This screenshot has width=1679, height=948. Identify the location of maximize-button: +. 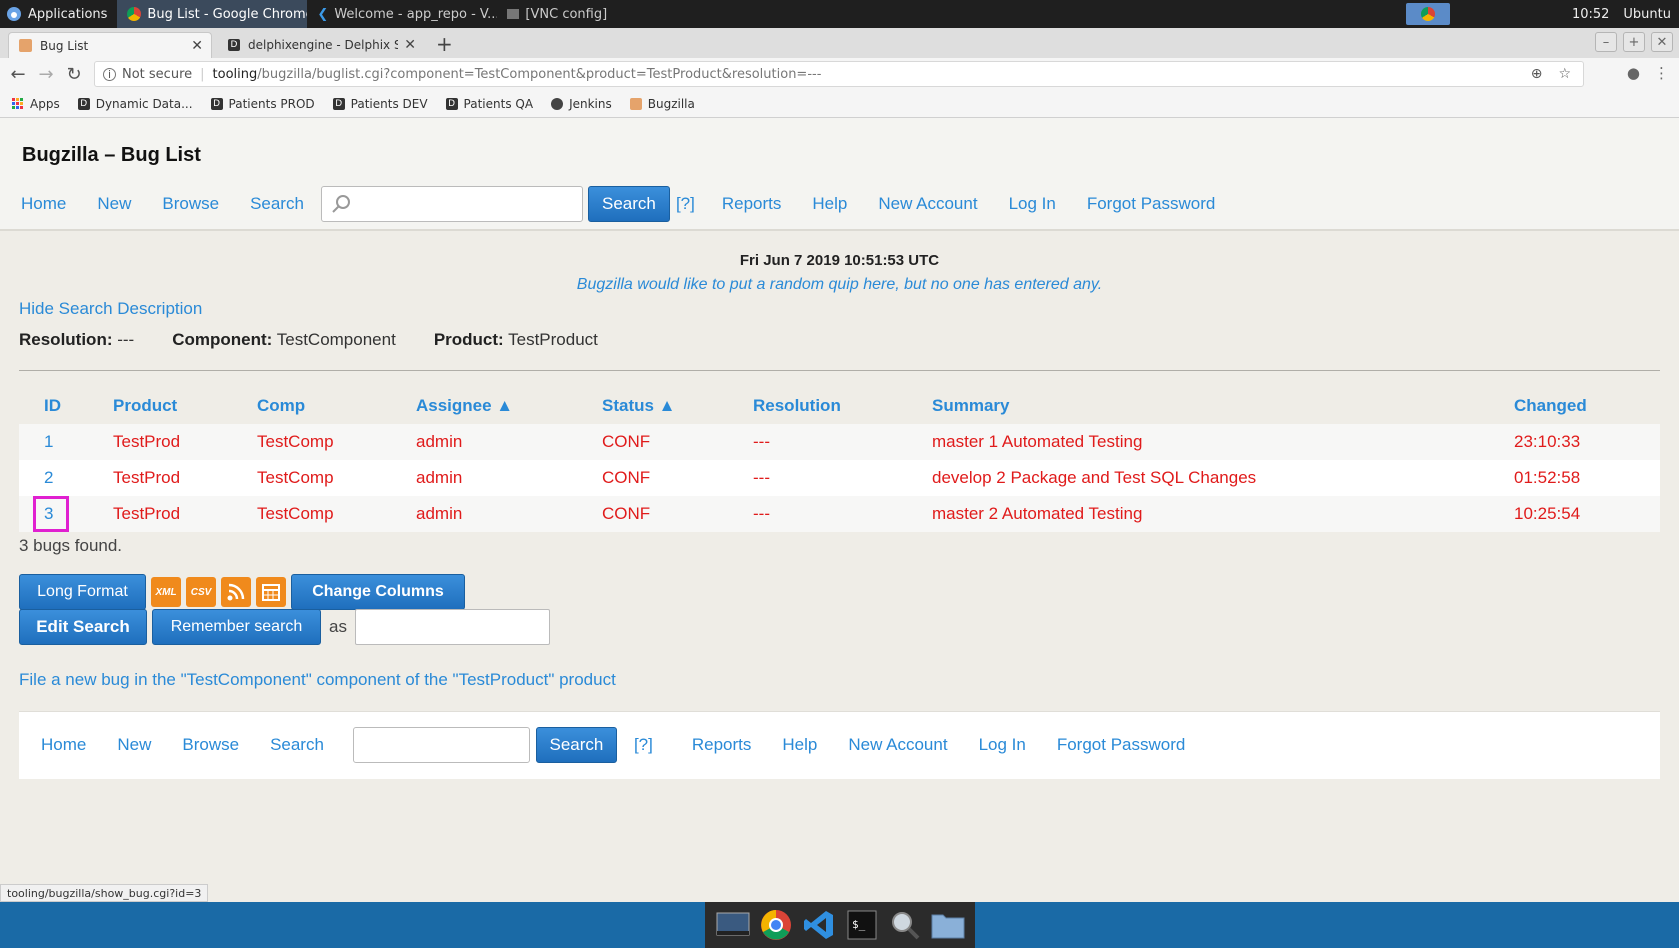
(1634, 42).